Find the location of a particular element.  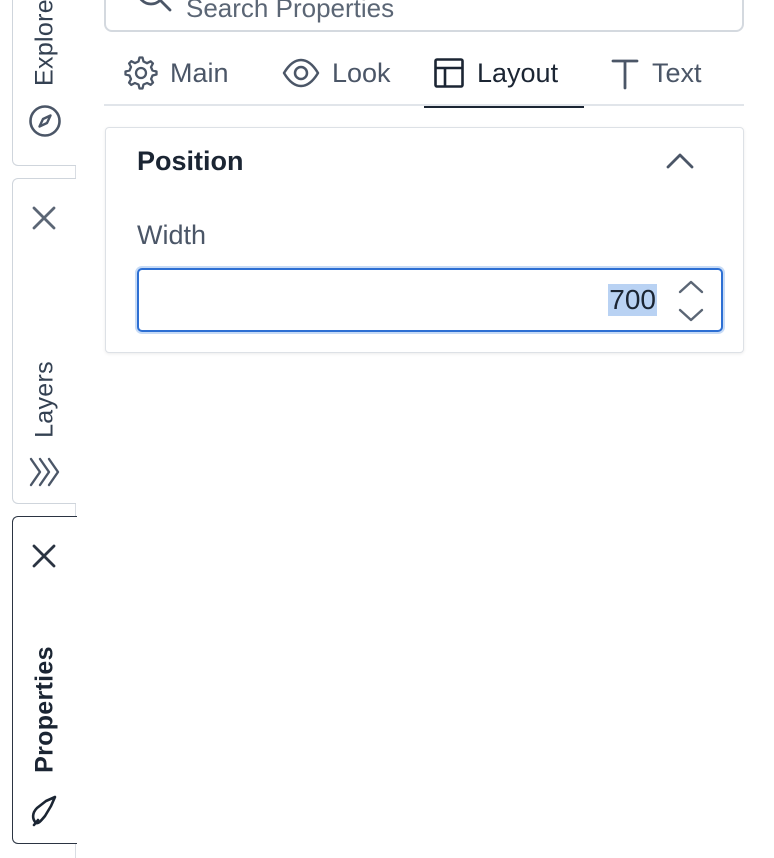

explore-tab: Explore is located at coordinates (44, 83).